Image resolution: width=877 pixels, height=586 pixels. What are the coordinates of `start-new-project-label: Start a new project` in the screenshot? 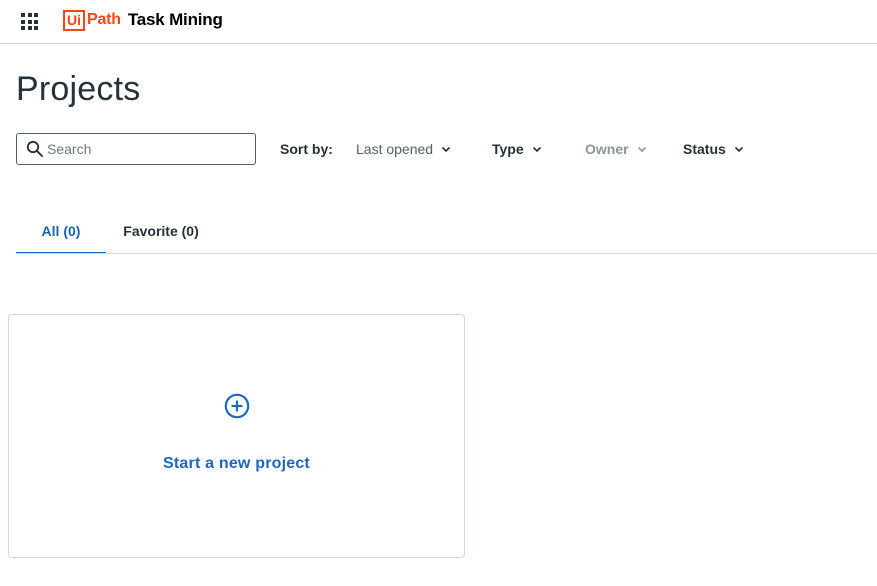 It's located at (236, 463).